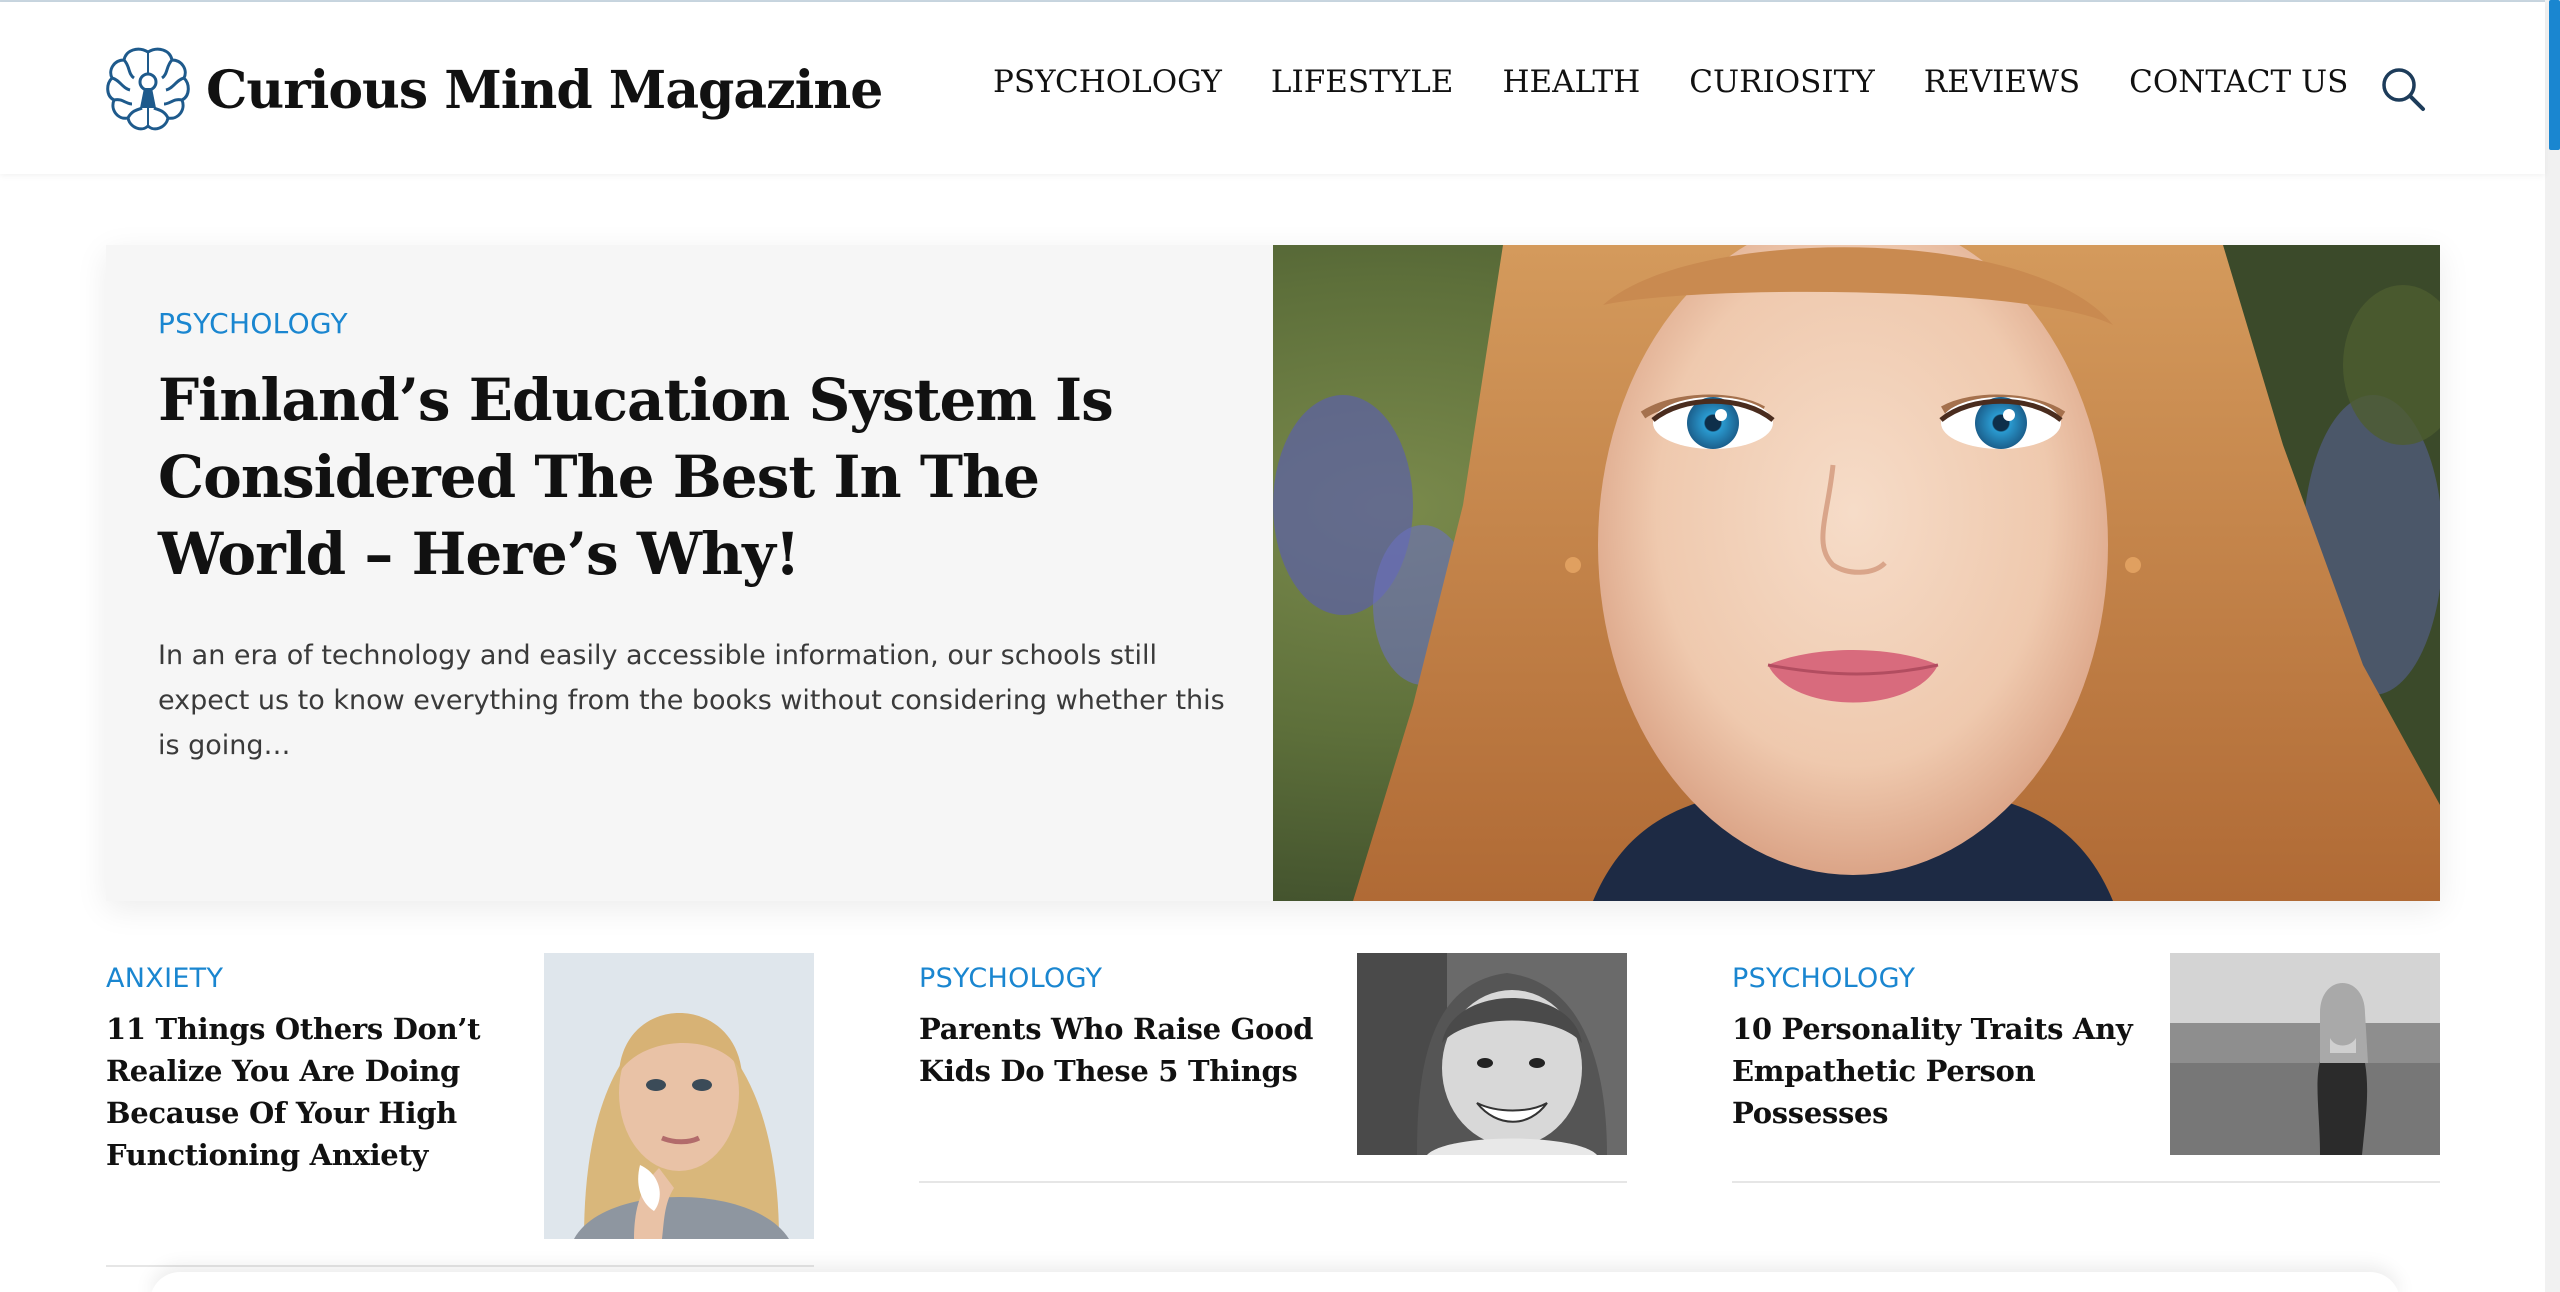 This screenshot has height=1292, width=2560. I want to click on nav-psychology: PSYCHOLOGY, so click(1107, 82).